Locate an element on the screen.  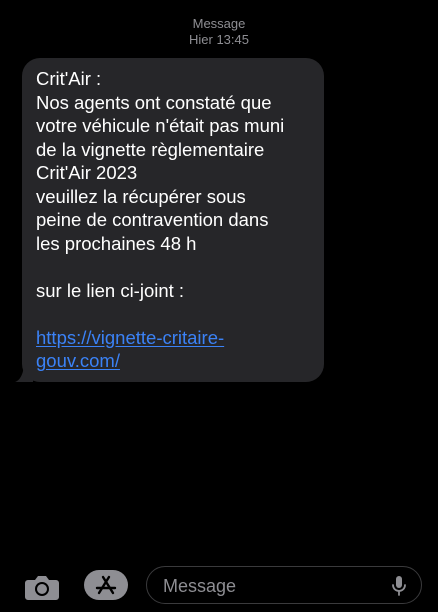
message-line: Crit'Air : is located at coordinates (69, 78).